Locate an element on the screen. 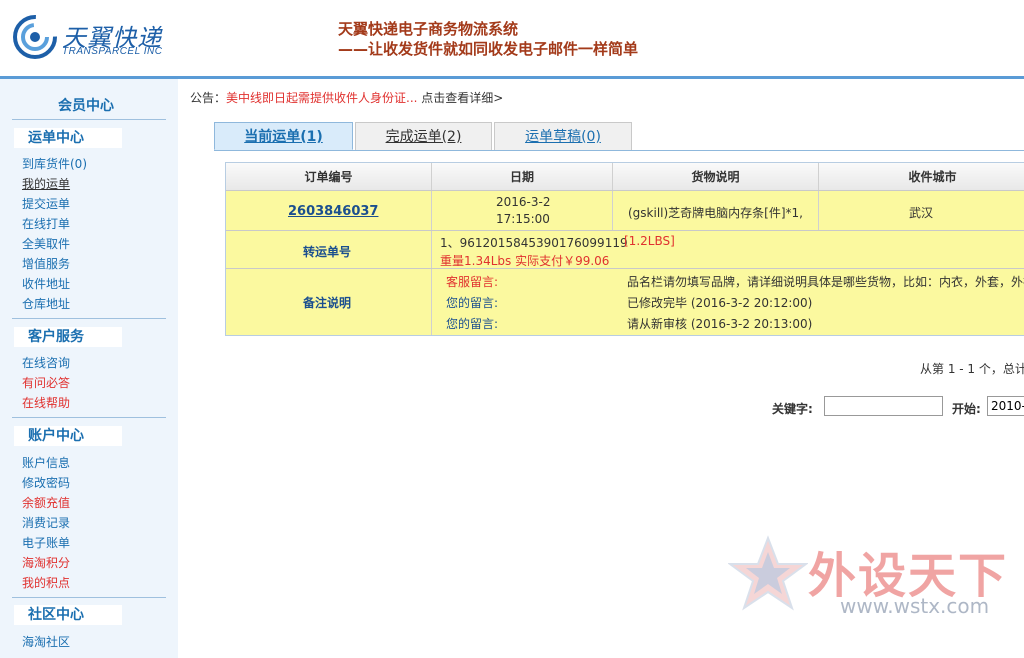  remark-message: 品名栏请勿填写品牌，请详细说明具体是哪些货物，比如：内衣，外套，外裤 is located at coordinates (825, 282).